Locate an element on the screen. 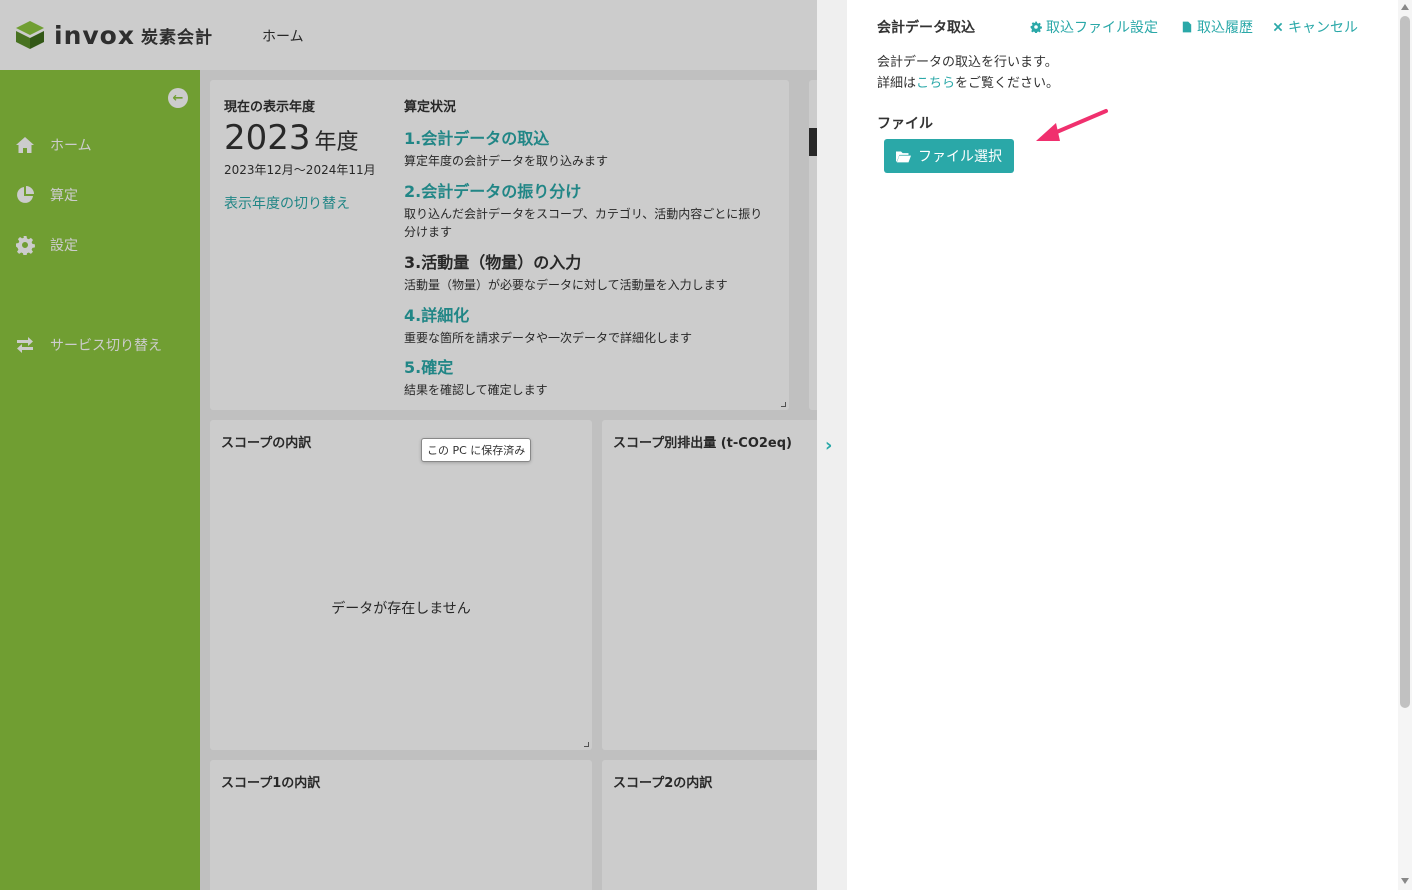 Image resolution: width=1412 pixels, height=890 pixels. close-icon is located at coordinates (1278, 27).